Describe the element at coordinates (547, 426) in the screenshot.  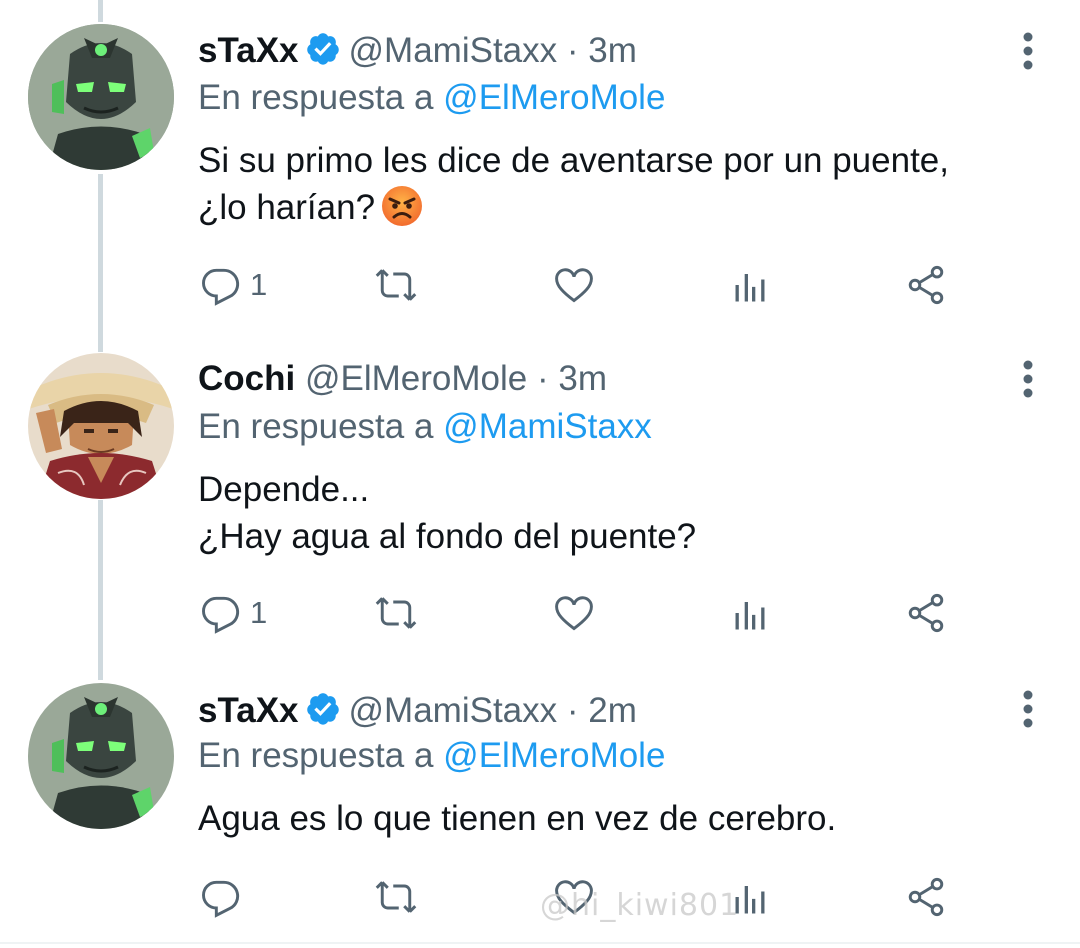
I see `reply-mention-link: @MamiStaxx` at that location.